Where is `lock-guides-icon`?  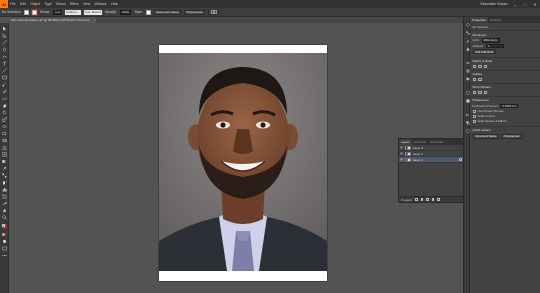 lock-guides-icon is located at coordinates (480, 79).